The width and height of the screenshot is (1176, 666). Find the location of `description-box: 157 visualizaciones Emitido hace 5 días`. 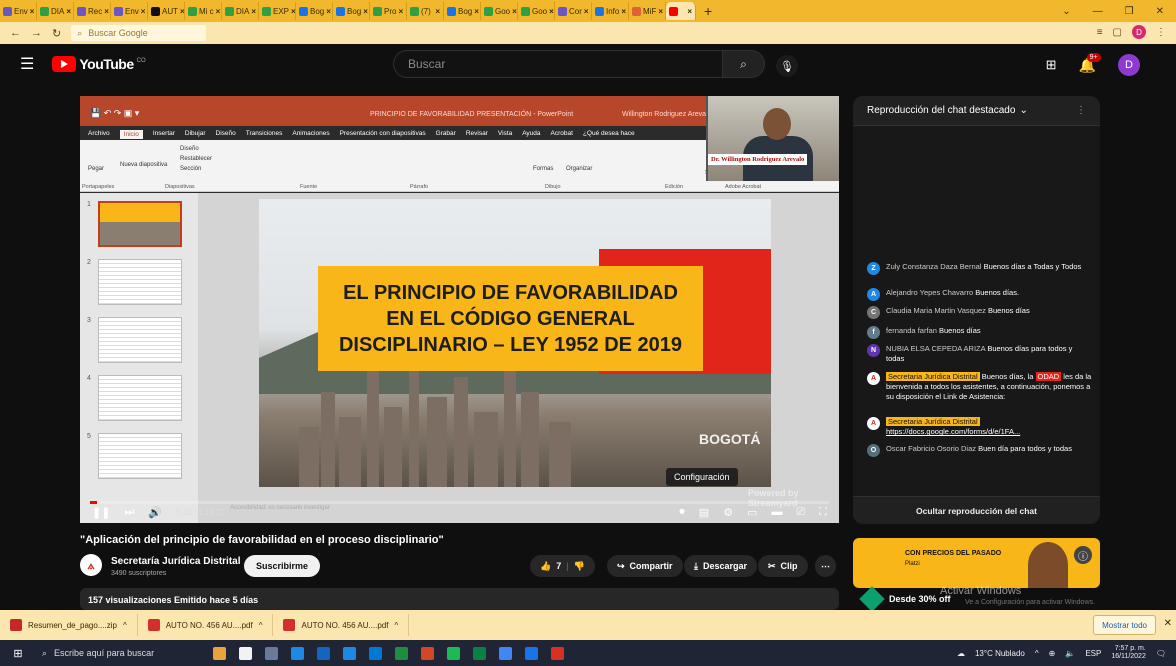

description-box: 157 visualizaciones Emitido hace 5 días is located at coordinates (459, 599).